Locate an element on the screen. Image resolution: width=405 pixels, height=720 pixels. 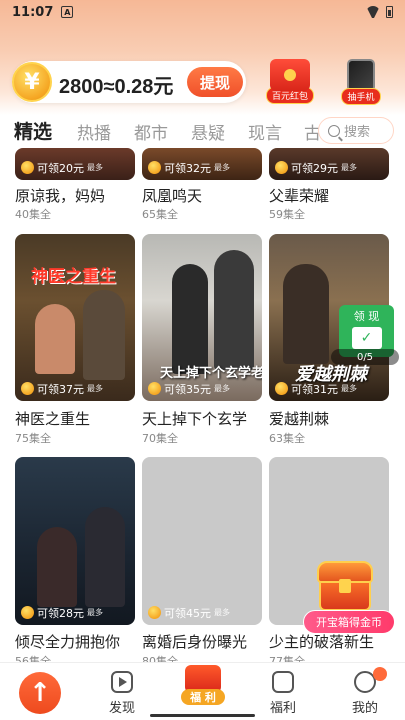
reward-chip: 可领20元 最多 is located at coordinates (62, 167).